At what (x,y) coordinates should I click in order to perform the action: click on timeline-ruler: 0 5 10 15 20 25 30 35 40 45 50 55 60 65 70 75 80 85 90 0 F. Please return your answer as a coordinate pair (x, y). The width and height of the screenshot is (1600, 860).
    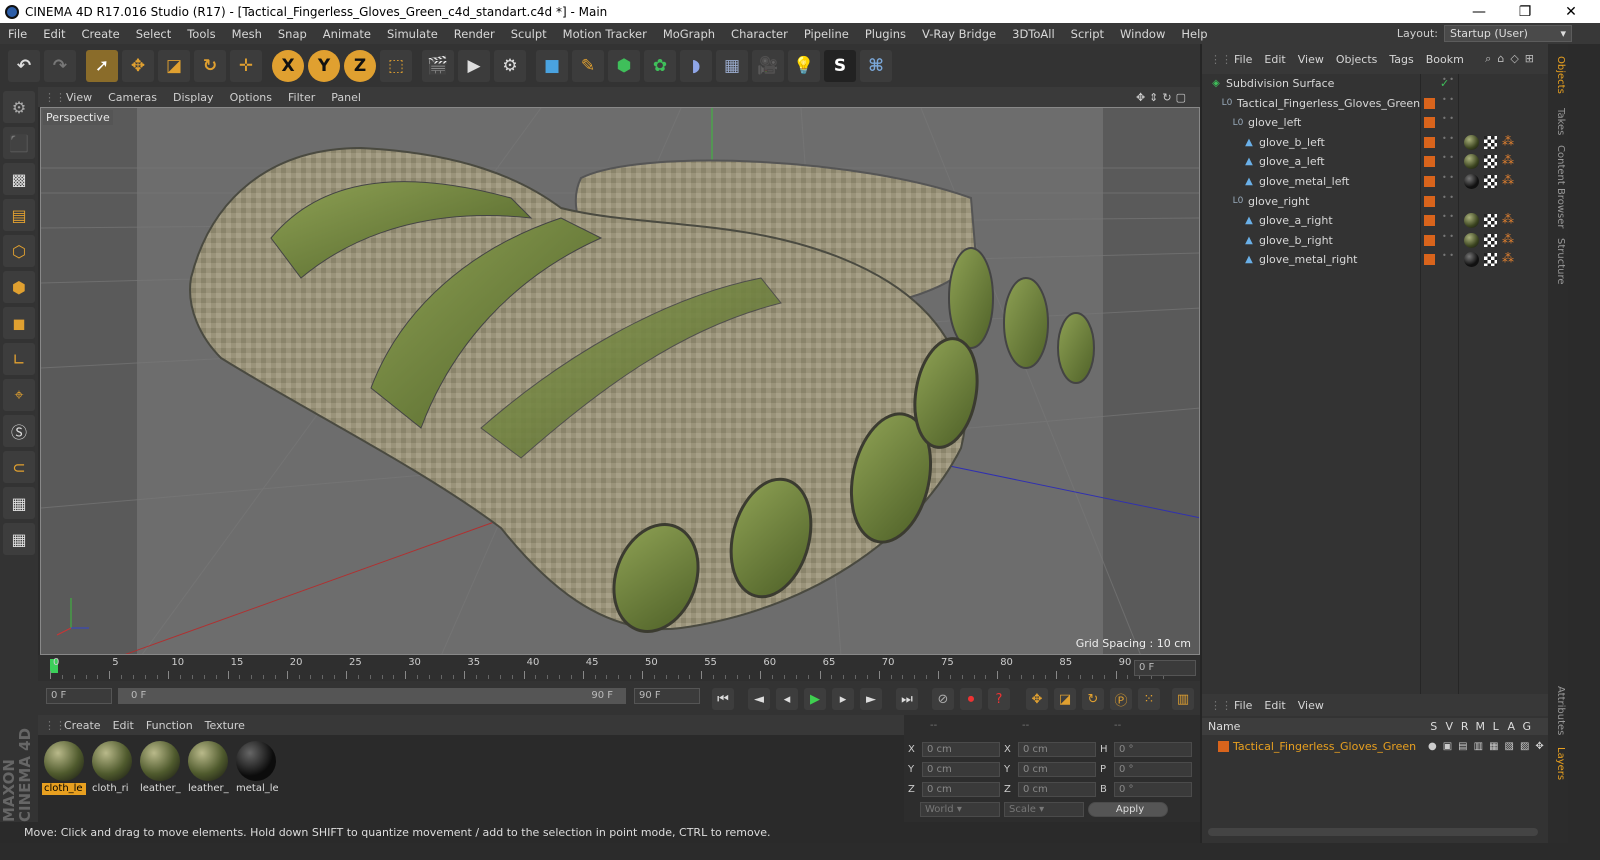
    Looking at the image, I should click on (619, 668).